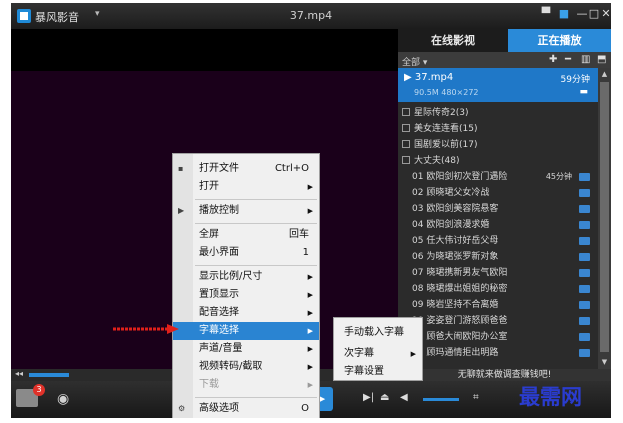  What do you see at coordinates (568, 59) in the screenshot?
I see `remove-icon: ━` at bounding box center [568, 59].